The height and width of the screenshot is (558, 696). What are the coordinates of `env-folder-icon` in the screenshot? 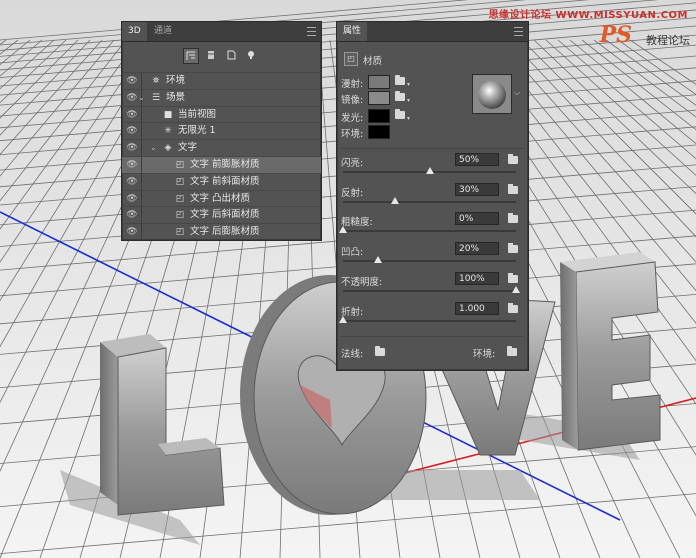 It's located at (512, 351).